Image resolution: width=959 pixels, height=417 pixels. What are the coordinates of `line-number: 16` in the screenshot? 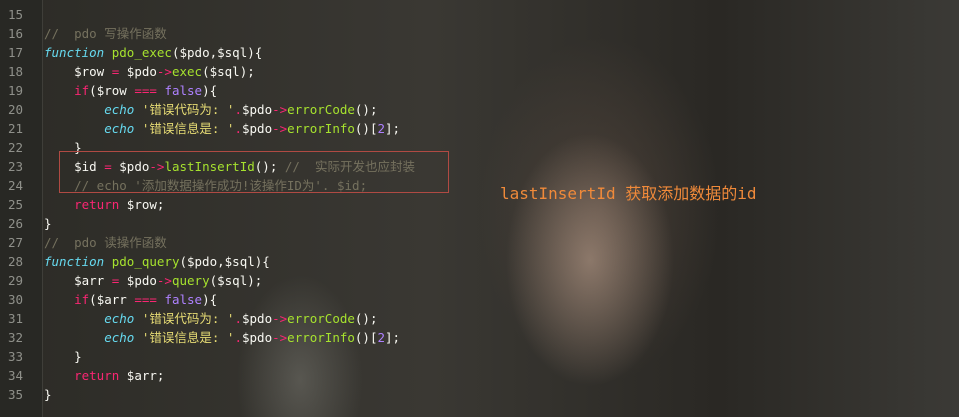 It's located at (16, 33).